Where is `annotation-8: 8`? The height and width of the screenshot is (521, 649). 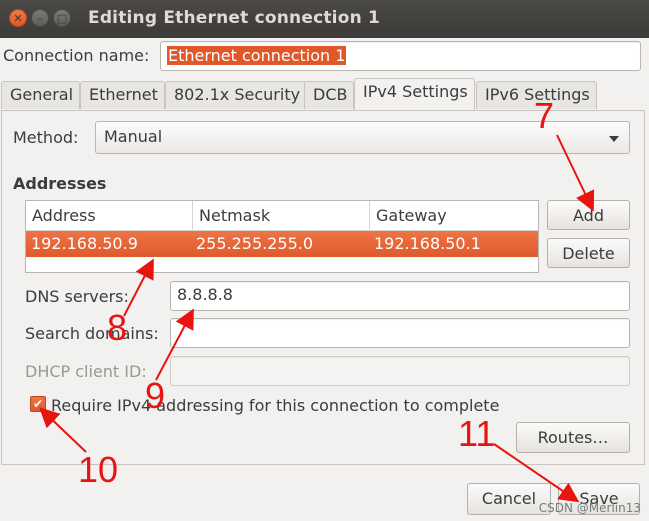 annotation-8: 8 is located at coordinates (117, 327).